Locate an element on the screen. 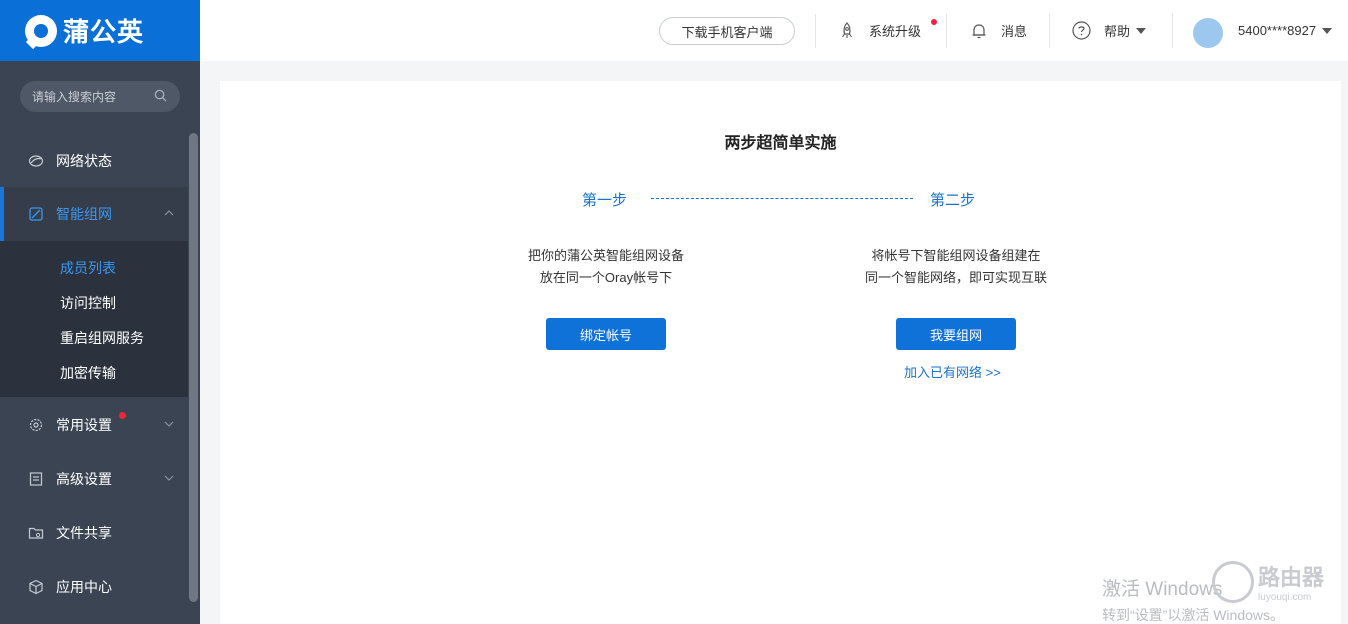 This screenshot has height=624, width=1348. router-logo-icon is located at coordinates (1233, 581).